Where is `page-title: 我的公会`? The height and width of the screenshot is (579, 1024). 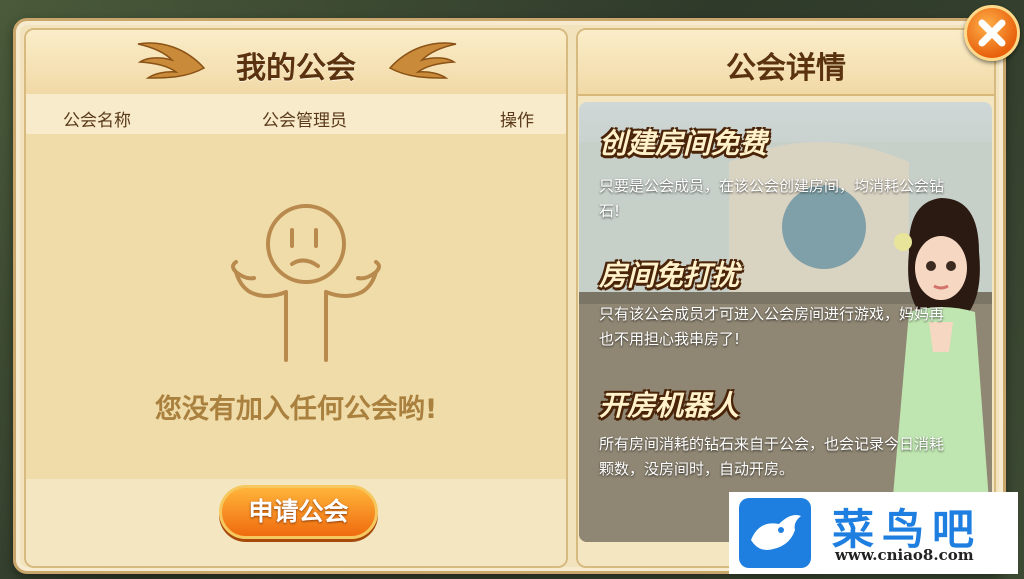
page-title: 我的公会 is located at coordinates (296, 68).